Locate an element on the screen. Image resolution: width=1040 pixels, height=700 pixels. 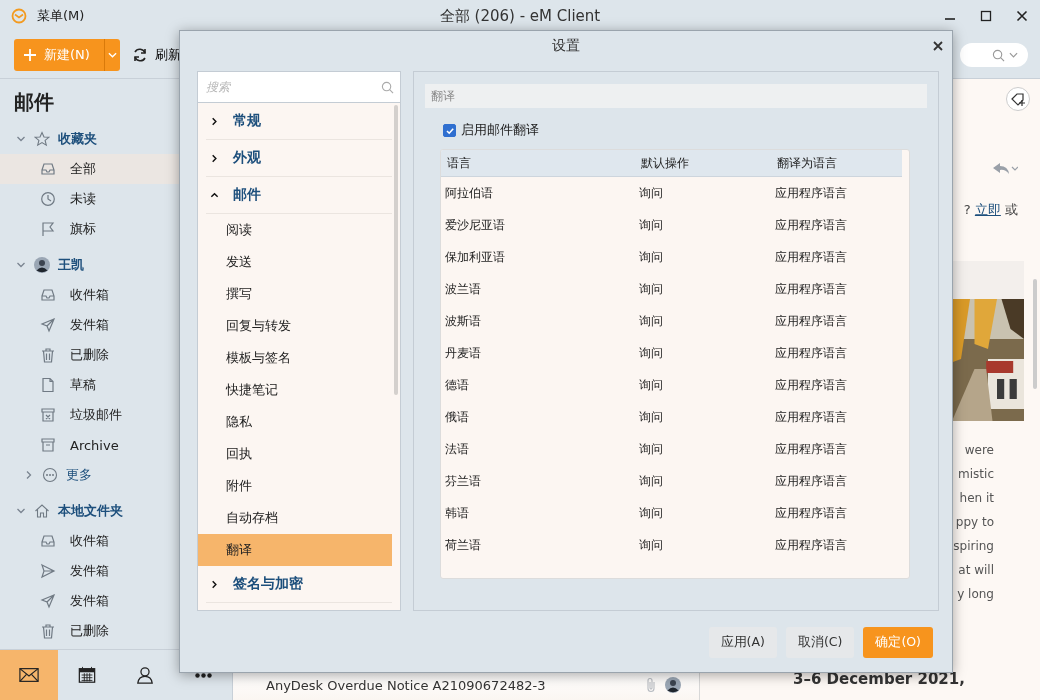
body-text-line: at will is located at coordinates (975, 571).